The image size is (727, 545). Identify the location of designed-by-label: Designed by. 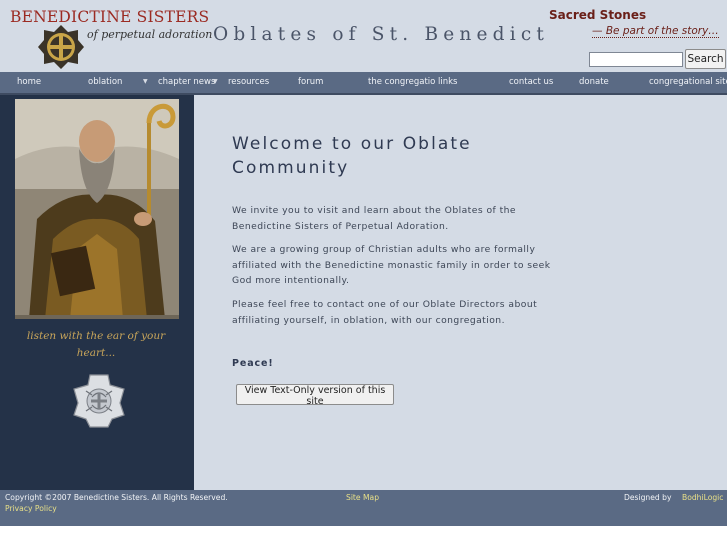
(648, 497).